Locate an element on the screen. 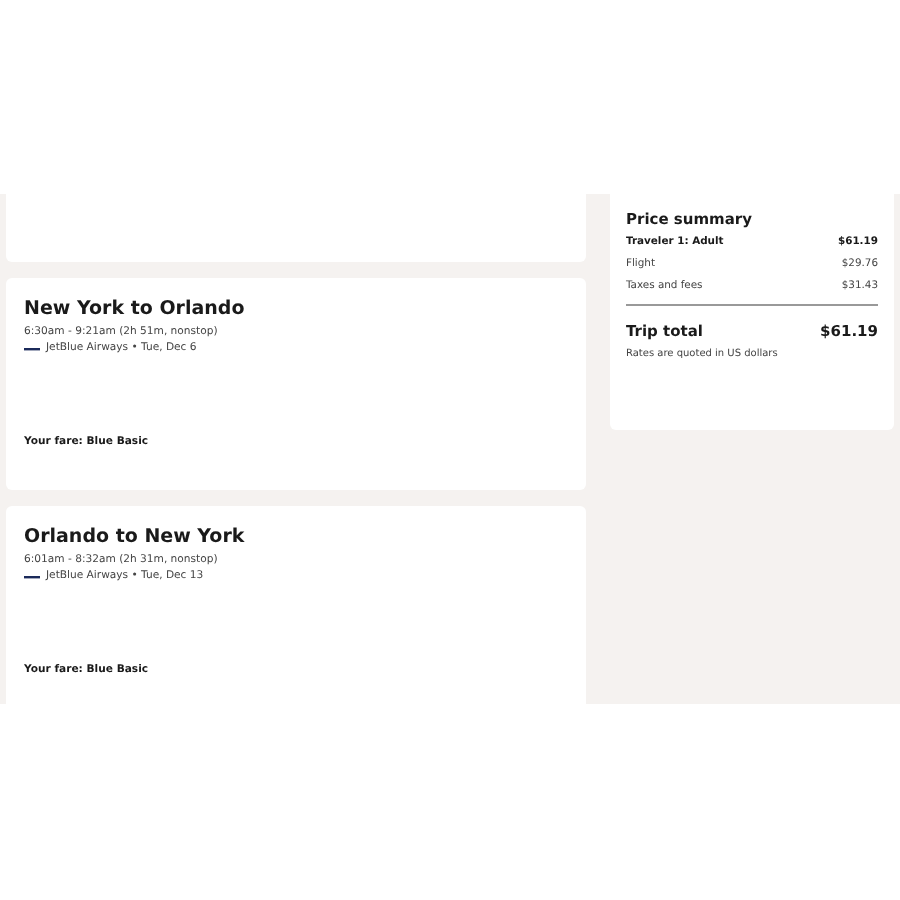  flight-title: Orlando to New York is located at coordinates (135, 537).